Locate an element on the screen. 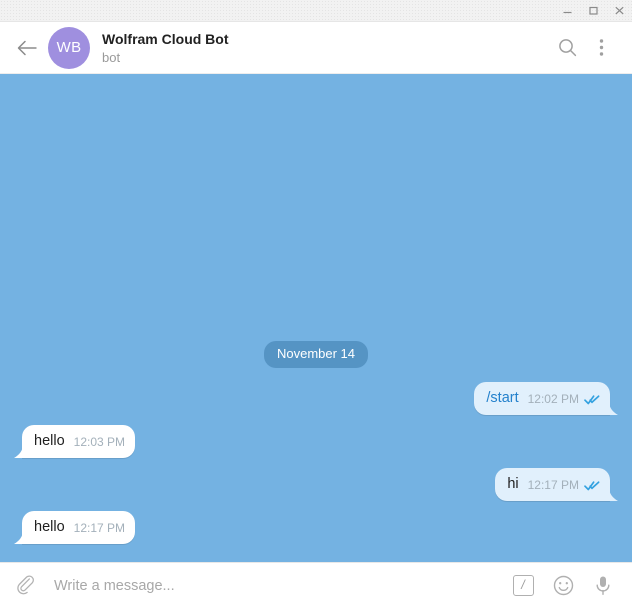  message-bubble-out: hi 12:17 PM is located at coordinates (552, 484).